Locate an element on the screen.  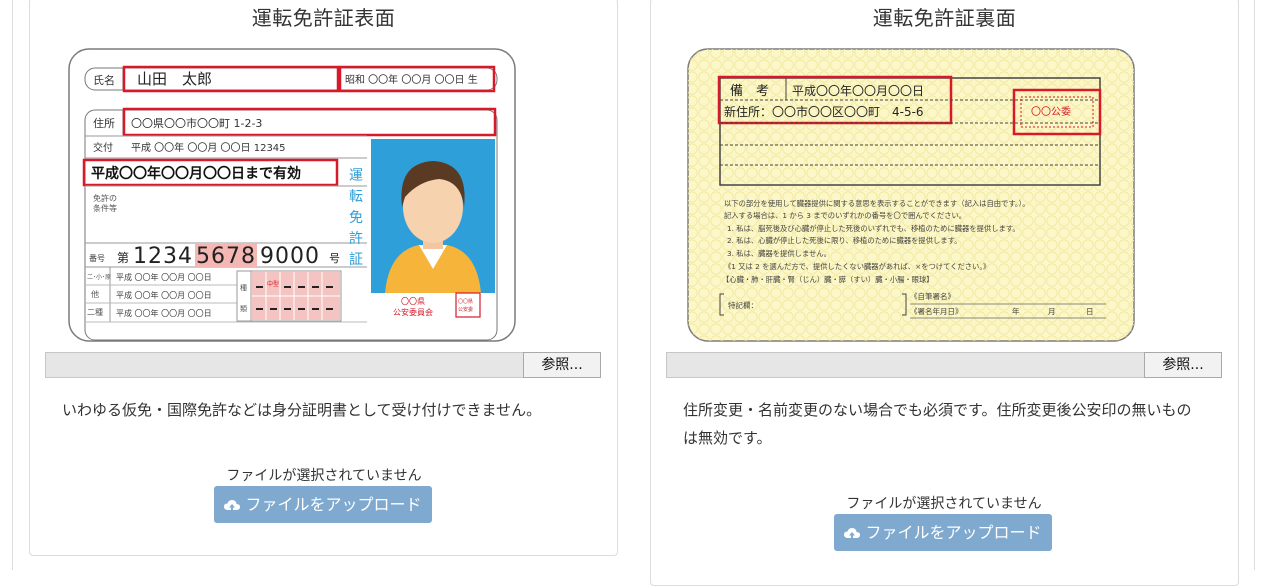
front-row-date-2: 平成 〇〇年 〇〇月 〇〇日 is located at coordinates (164, 295).